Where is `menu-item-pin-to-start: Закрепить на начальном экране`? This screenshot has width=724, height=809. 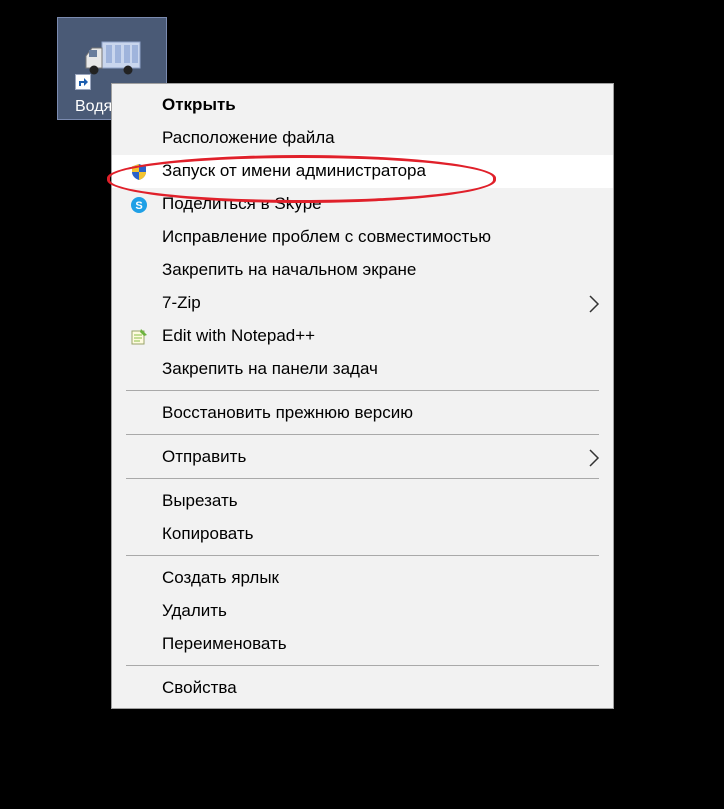 menu-item-pin-to-start: Закрепить на начальном экране is located at coordinates (362, 270).